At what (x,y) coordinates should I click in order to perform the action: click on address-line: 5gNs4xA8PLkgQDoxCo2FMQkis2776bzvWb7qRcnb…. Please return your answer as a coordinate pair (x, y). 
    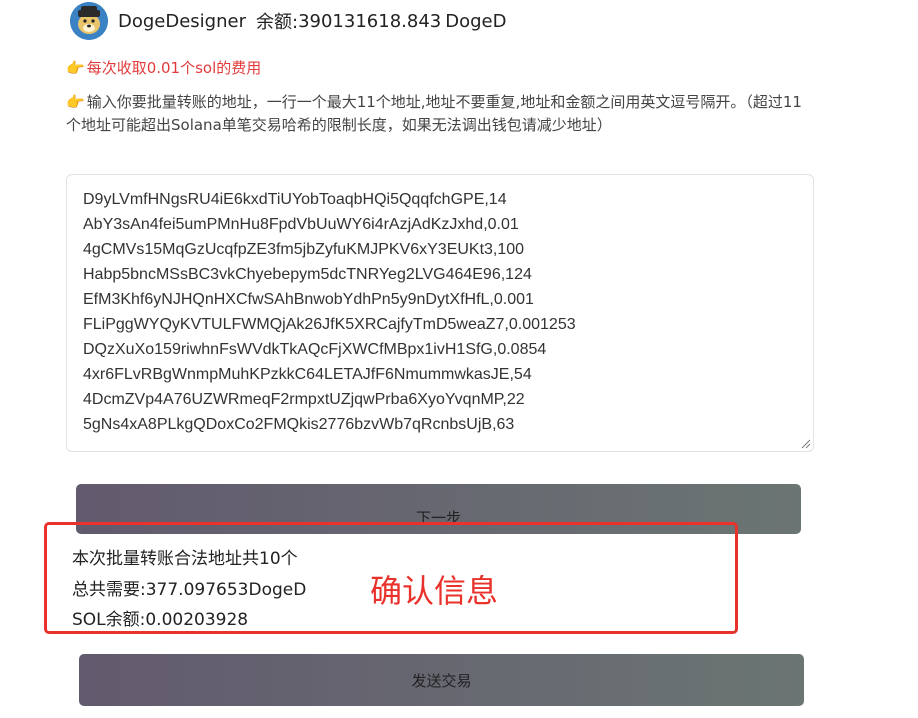
    Looking at the image, I should click on (299, 424).